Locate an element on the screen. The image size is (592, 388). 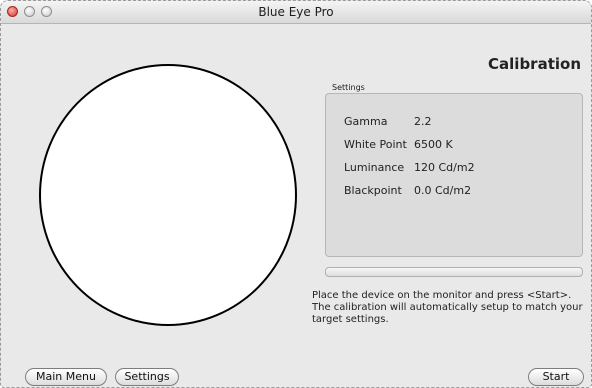
setting-label: Gamma is located at coordinates (366, 121).